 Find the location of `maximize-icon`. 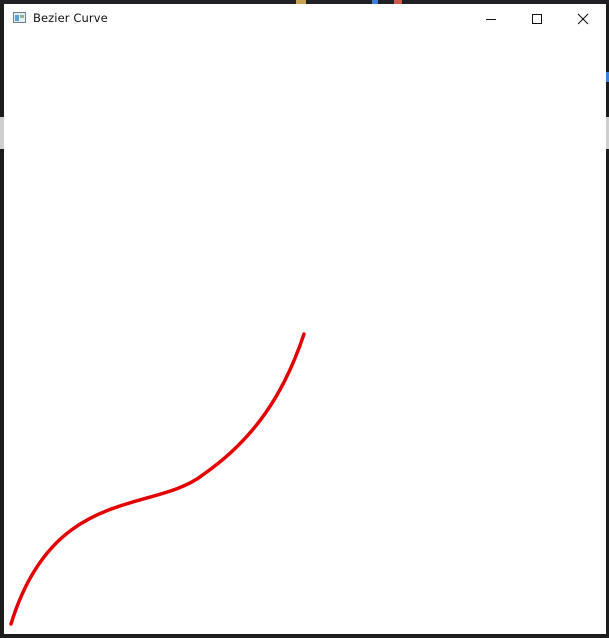

maximize-icon is located at coordinates (537, 18).